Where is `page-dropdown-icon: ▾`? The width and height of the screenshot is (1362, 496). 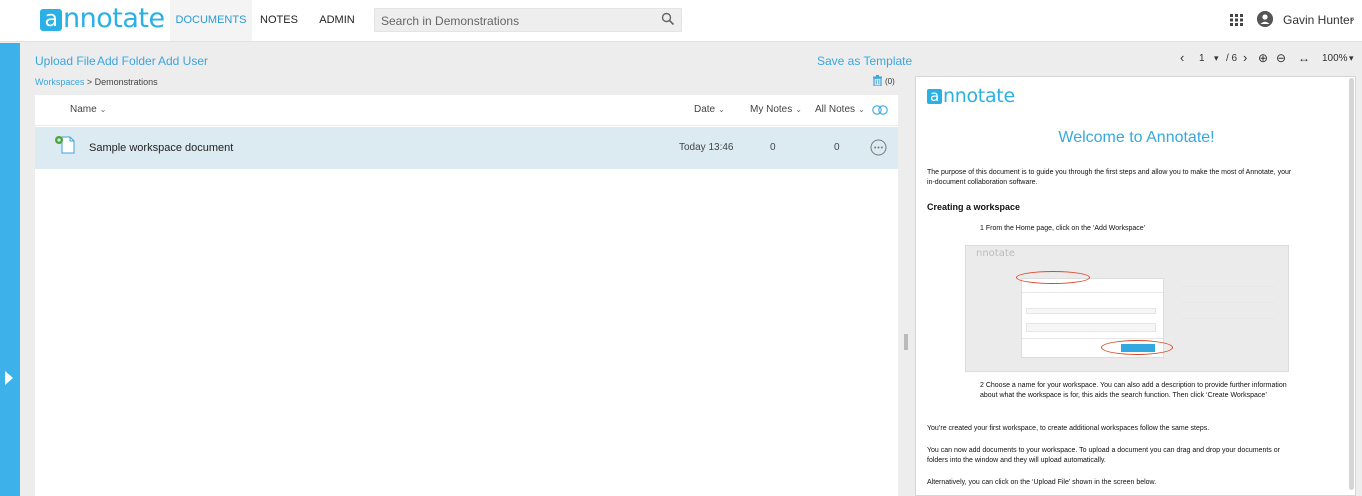
page-dropdown-icon: ▾ is located at coordinates (1216, 58).